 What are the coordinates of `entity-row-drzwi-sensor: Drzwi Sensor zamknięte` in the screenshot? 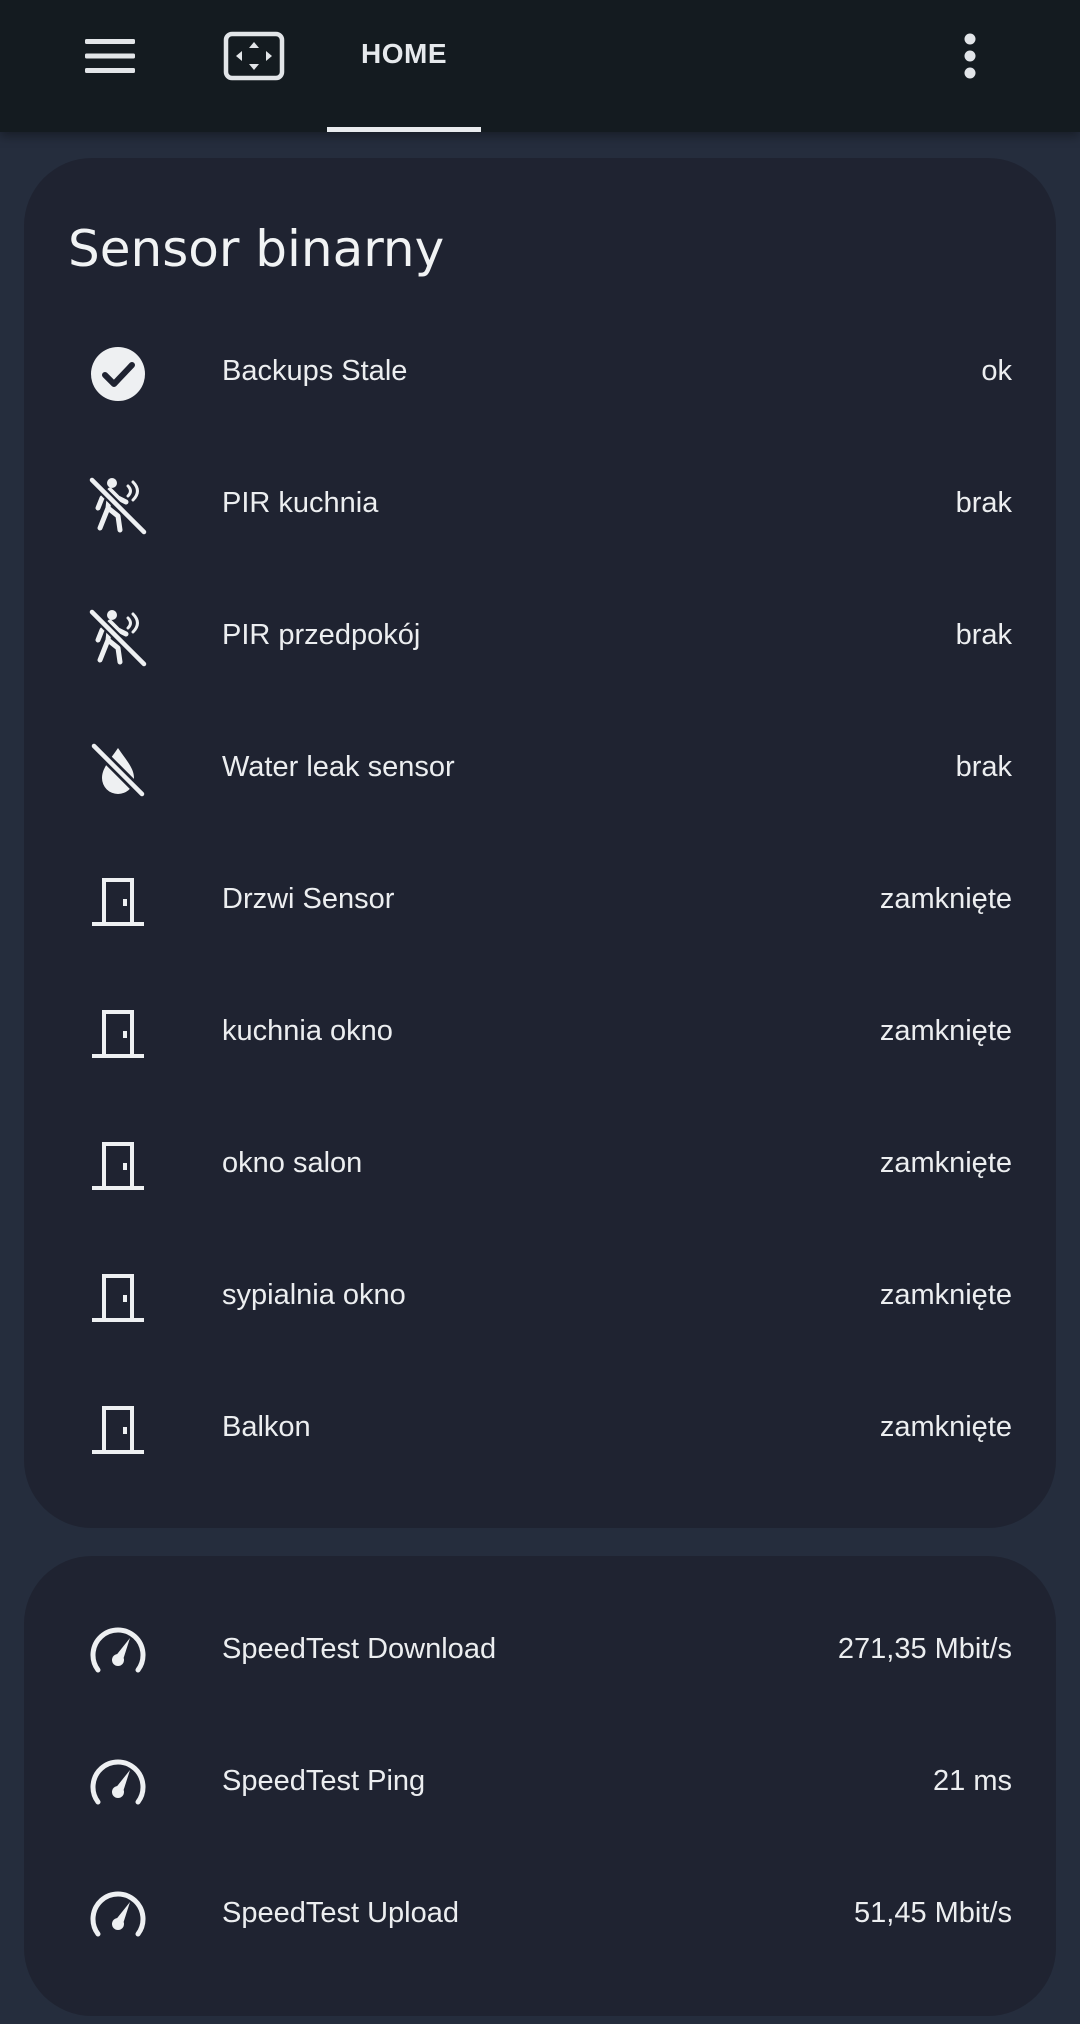 It's located at (540, 902).